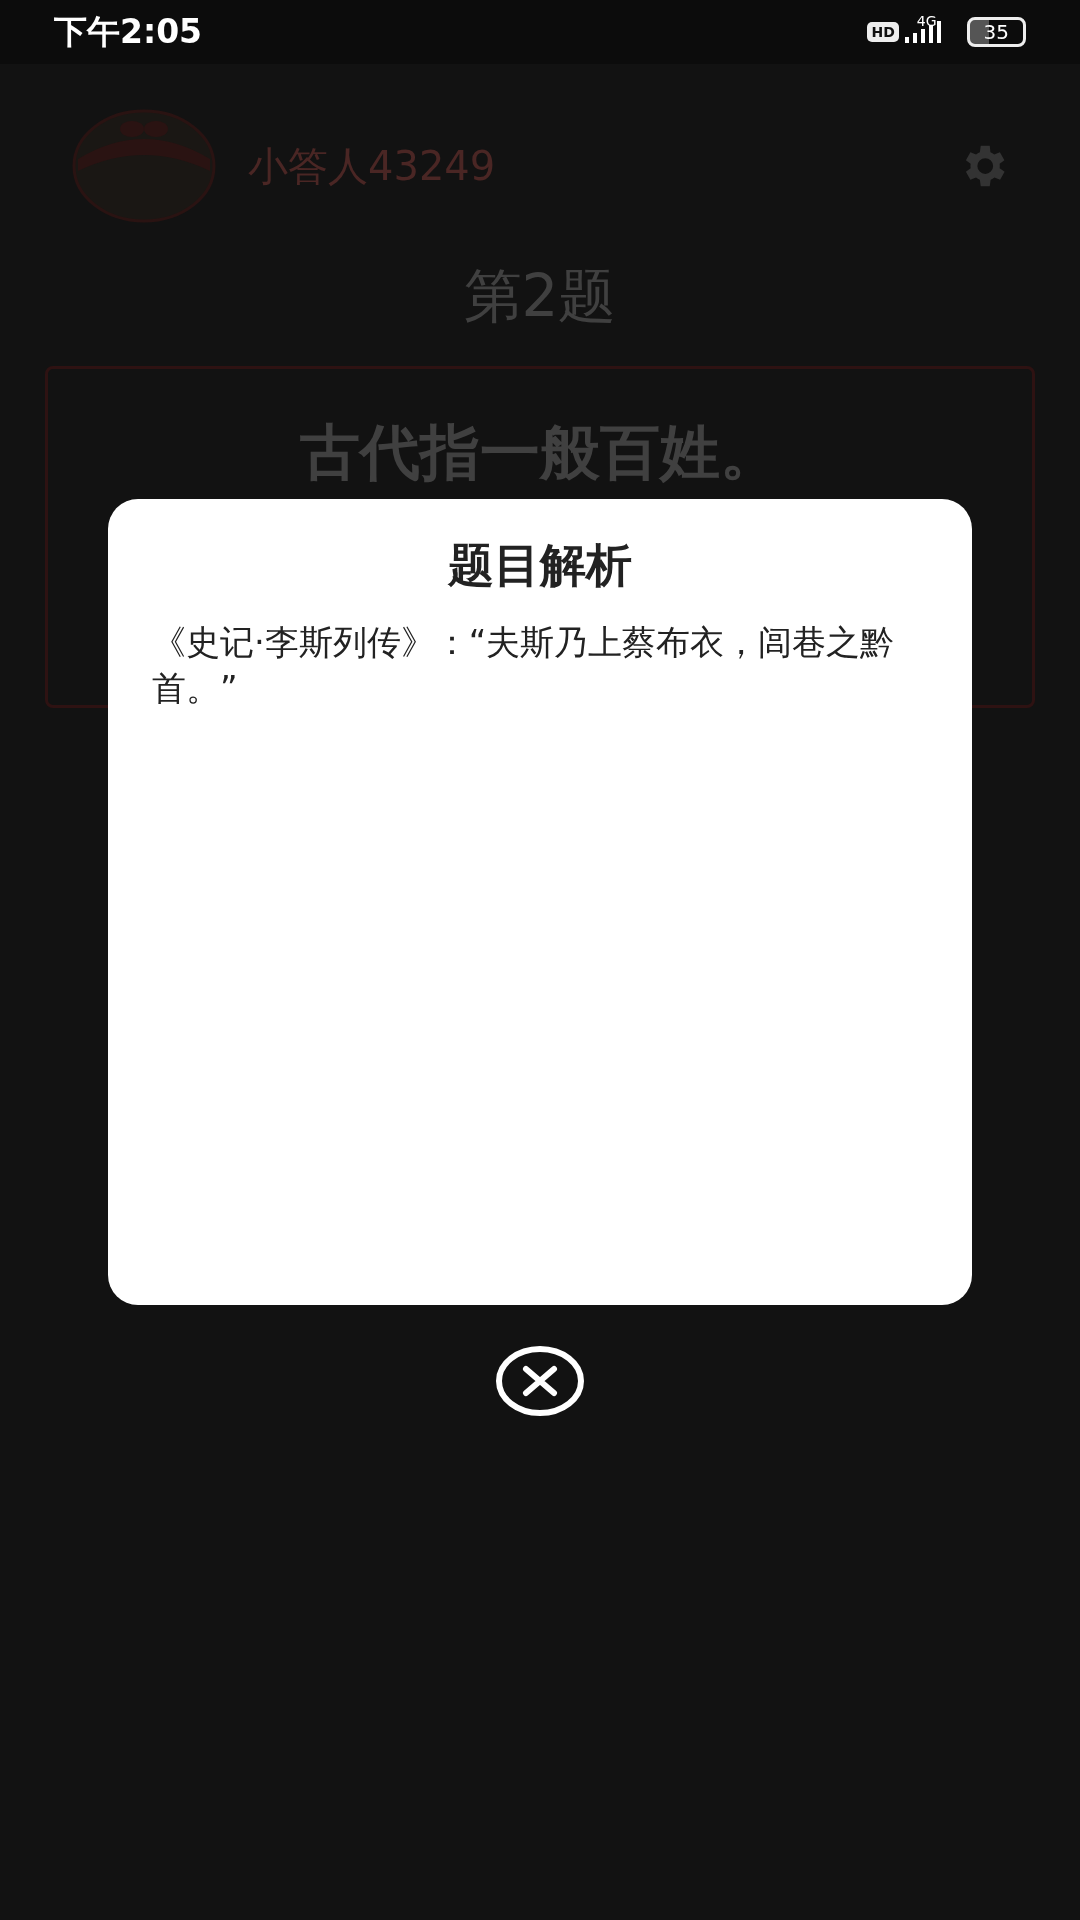 This screenshot has height=1920, width=1080. I want to click on dialog-title: 题目解析, so click(540, 565).